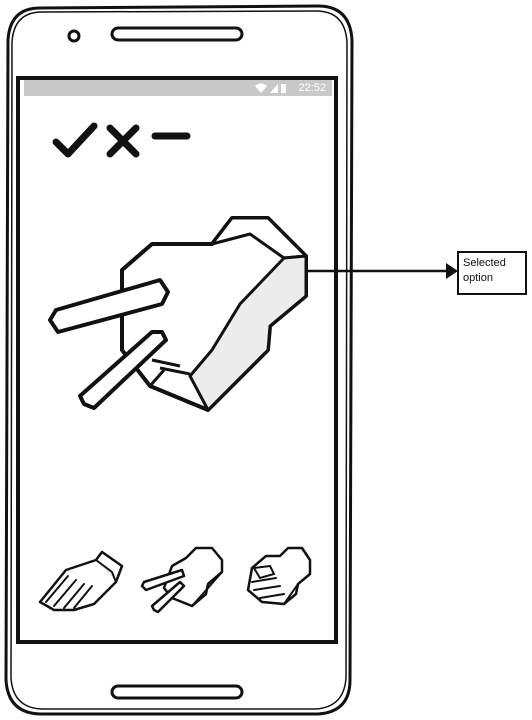  I want to click on status-icons, so click(270, 88).